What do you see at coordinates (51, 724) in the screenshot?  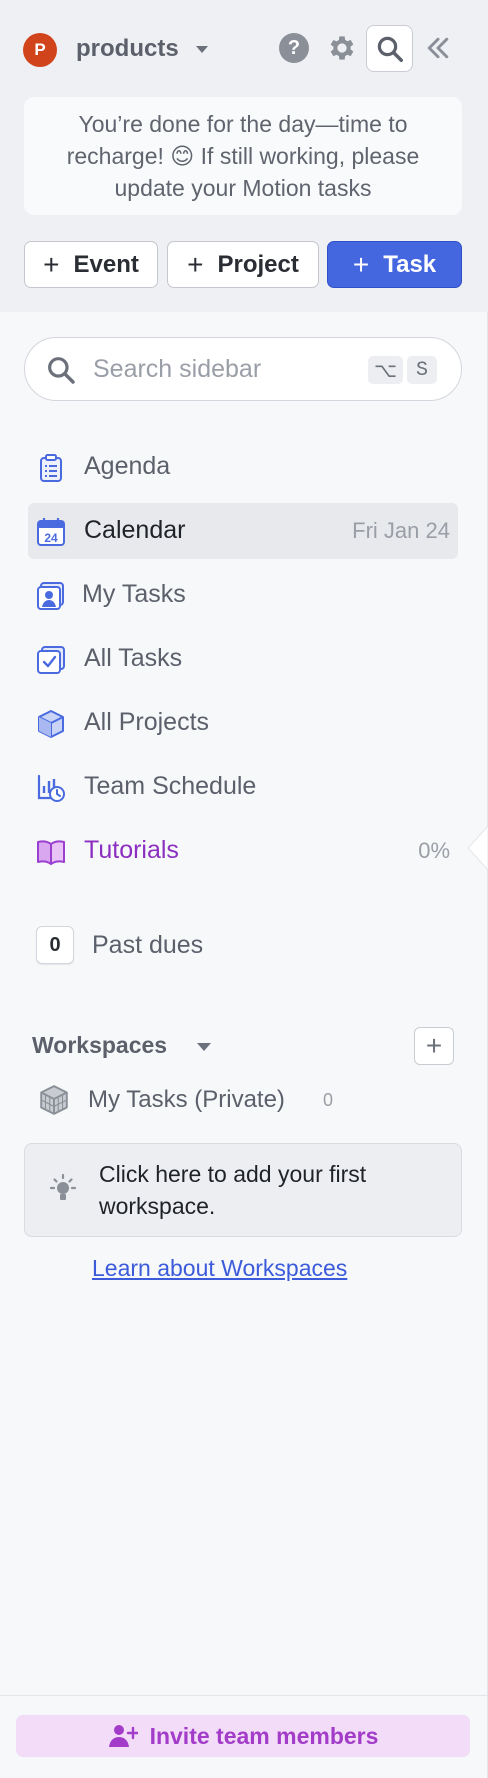 I see `cube-icon` at bounding box center [51, 724].